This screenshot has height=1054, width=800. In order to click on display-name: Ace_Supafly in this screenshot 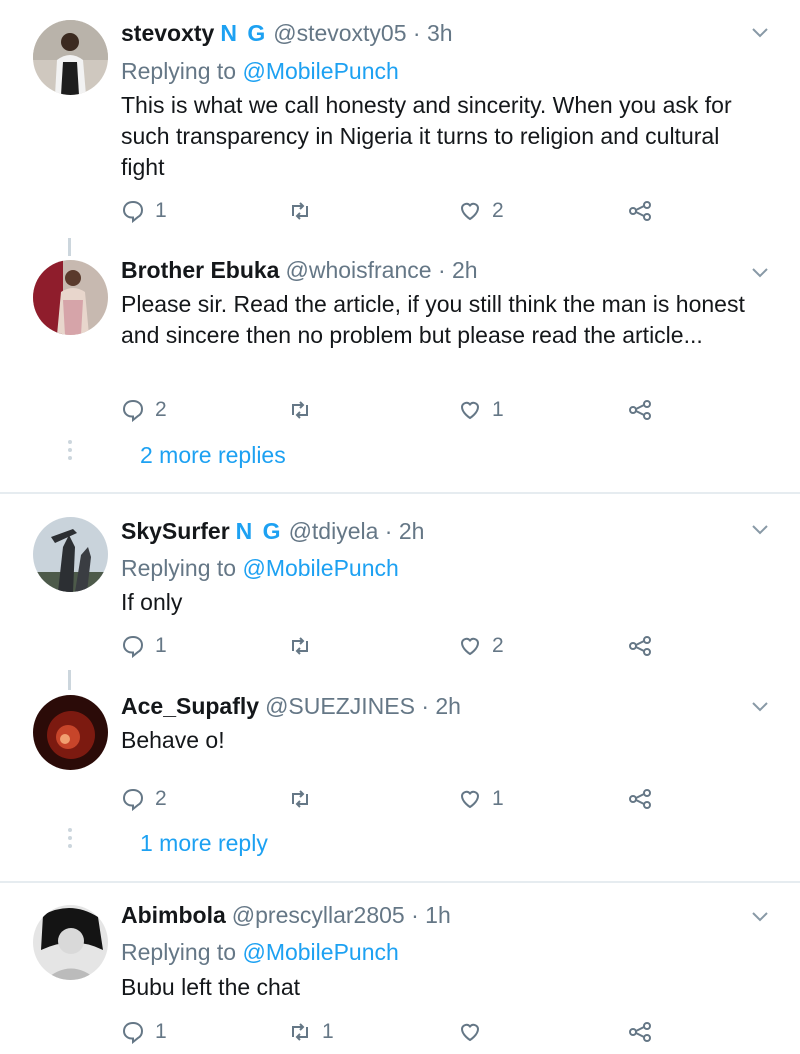, I will do `click(190, 706)`.